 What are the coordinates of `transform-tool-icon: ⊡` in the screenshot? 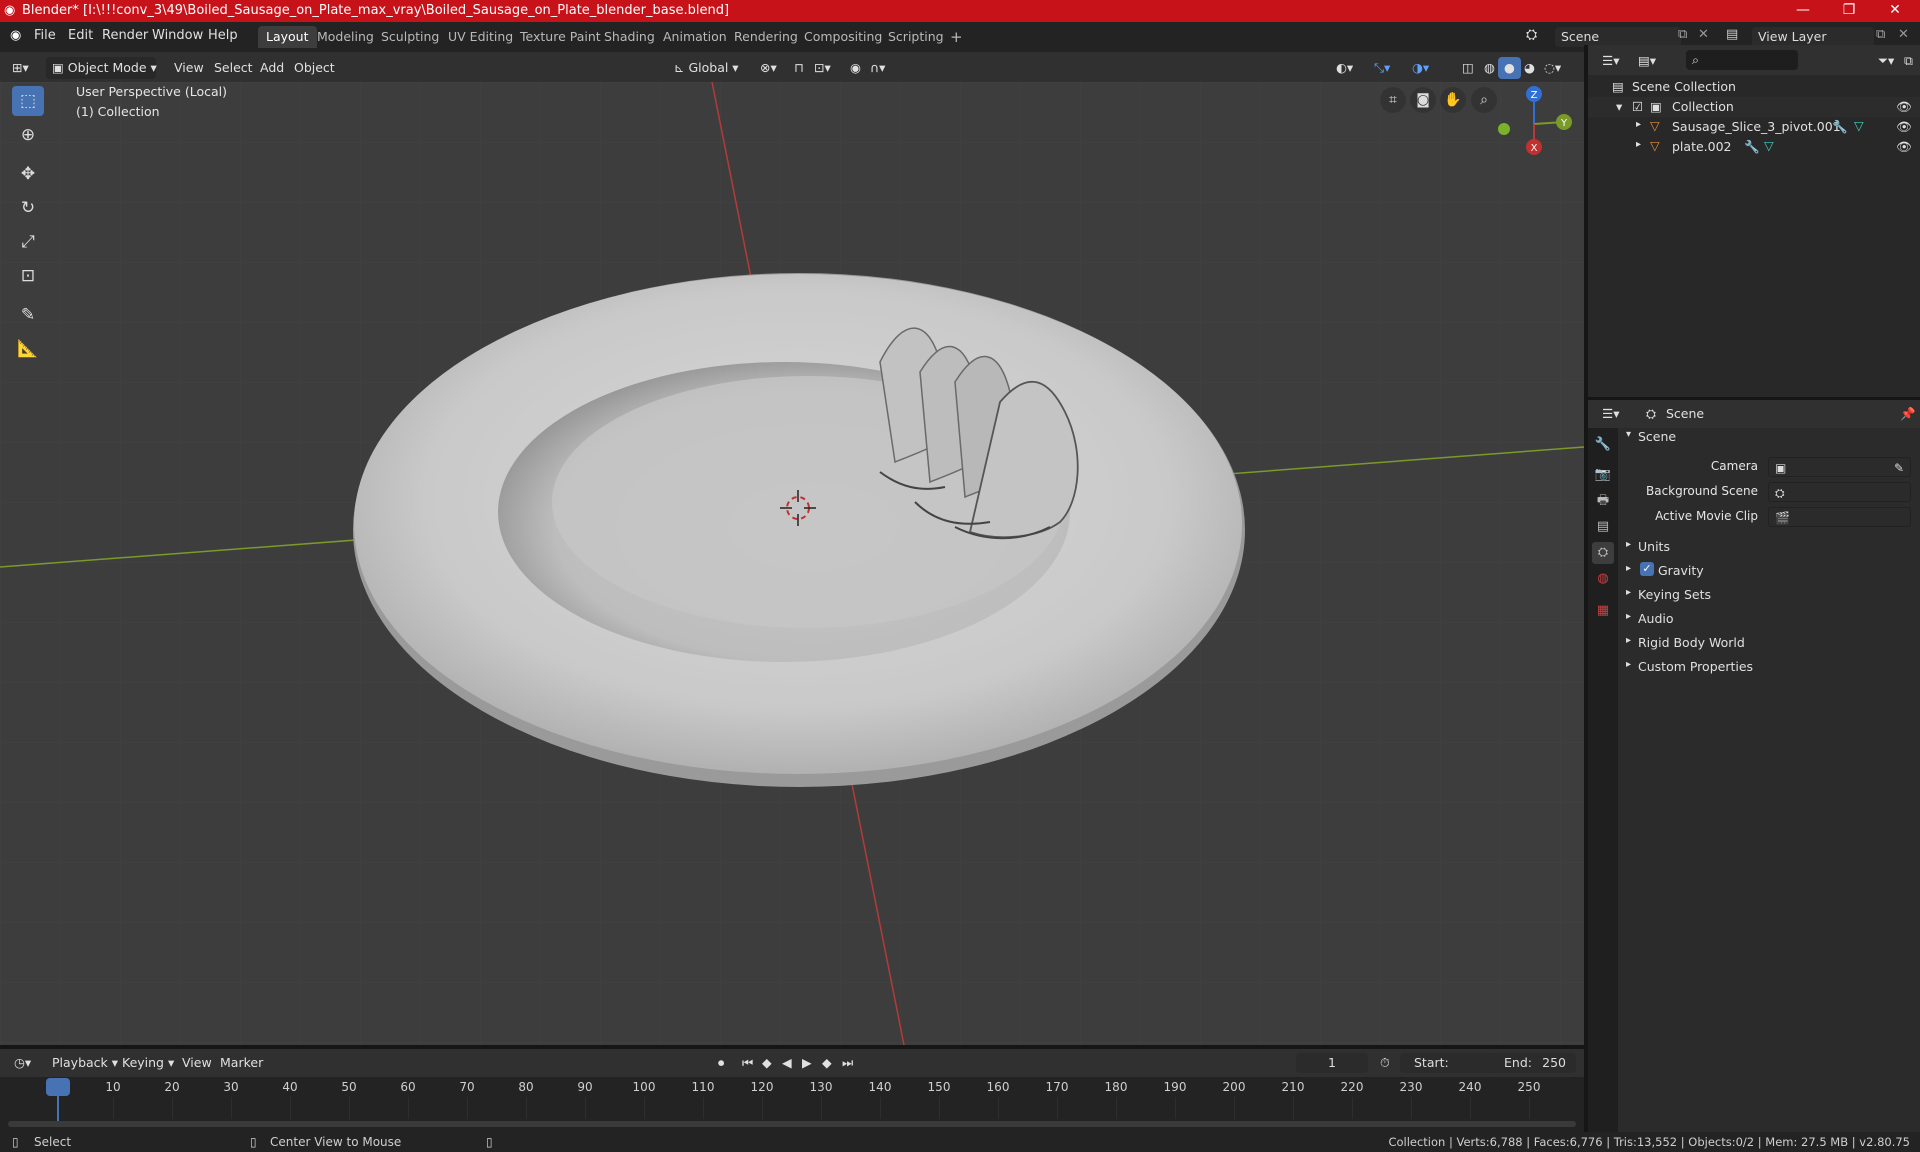 It's located at (28, 276).